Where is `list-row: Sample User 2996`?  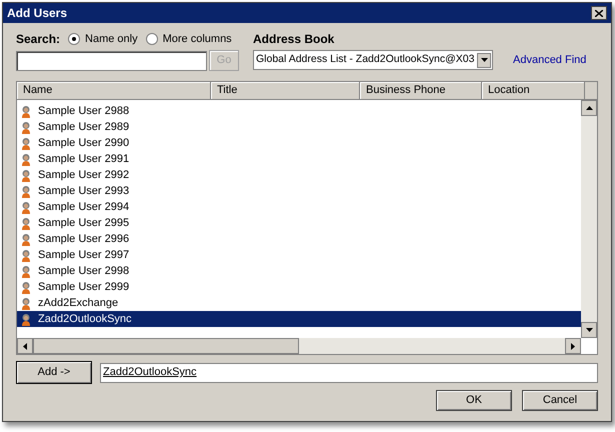
list-row: Sample User 2996 is located at coordinates (299, 239).